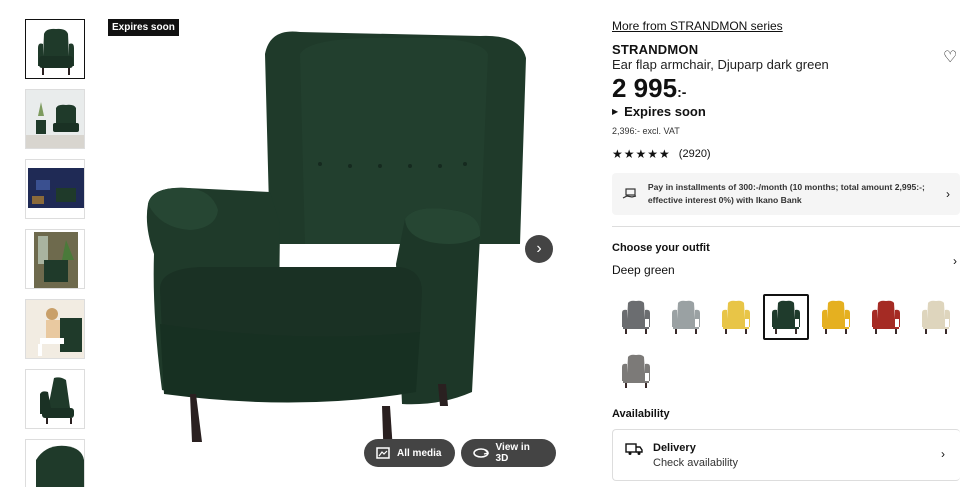 This screenshot has width=960, height=487. What do you see at coordinates (634, 449) in the screenshot?
I see `truck-icon` at bounding box center [634, 449].